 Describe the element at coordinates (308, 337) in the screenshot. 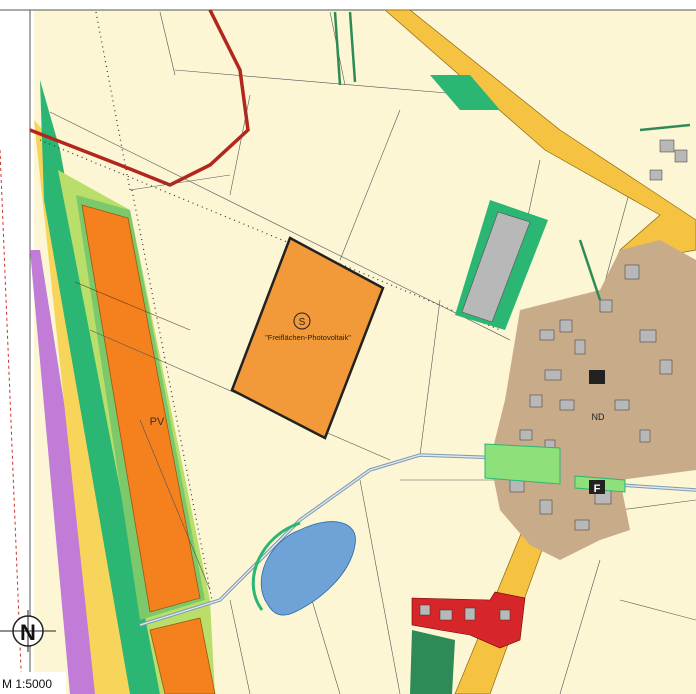

I see `pv-north-label: "Freiflächen-Photovoltaik"` at that location.